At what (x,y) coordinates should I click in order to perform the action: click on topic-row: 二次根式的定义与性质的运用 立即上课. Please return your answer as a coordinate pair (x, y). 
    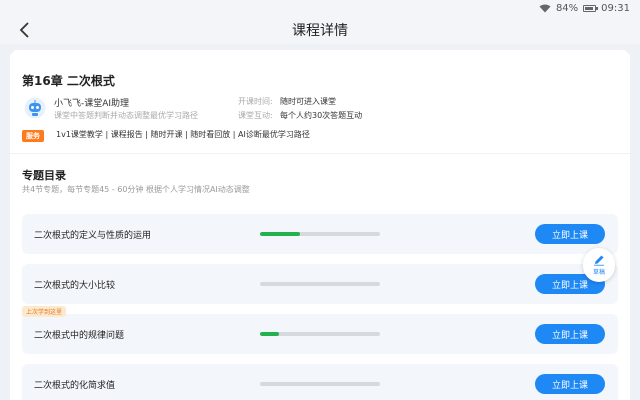
    Looking at the image, I should click on (320, 234).